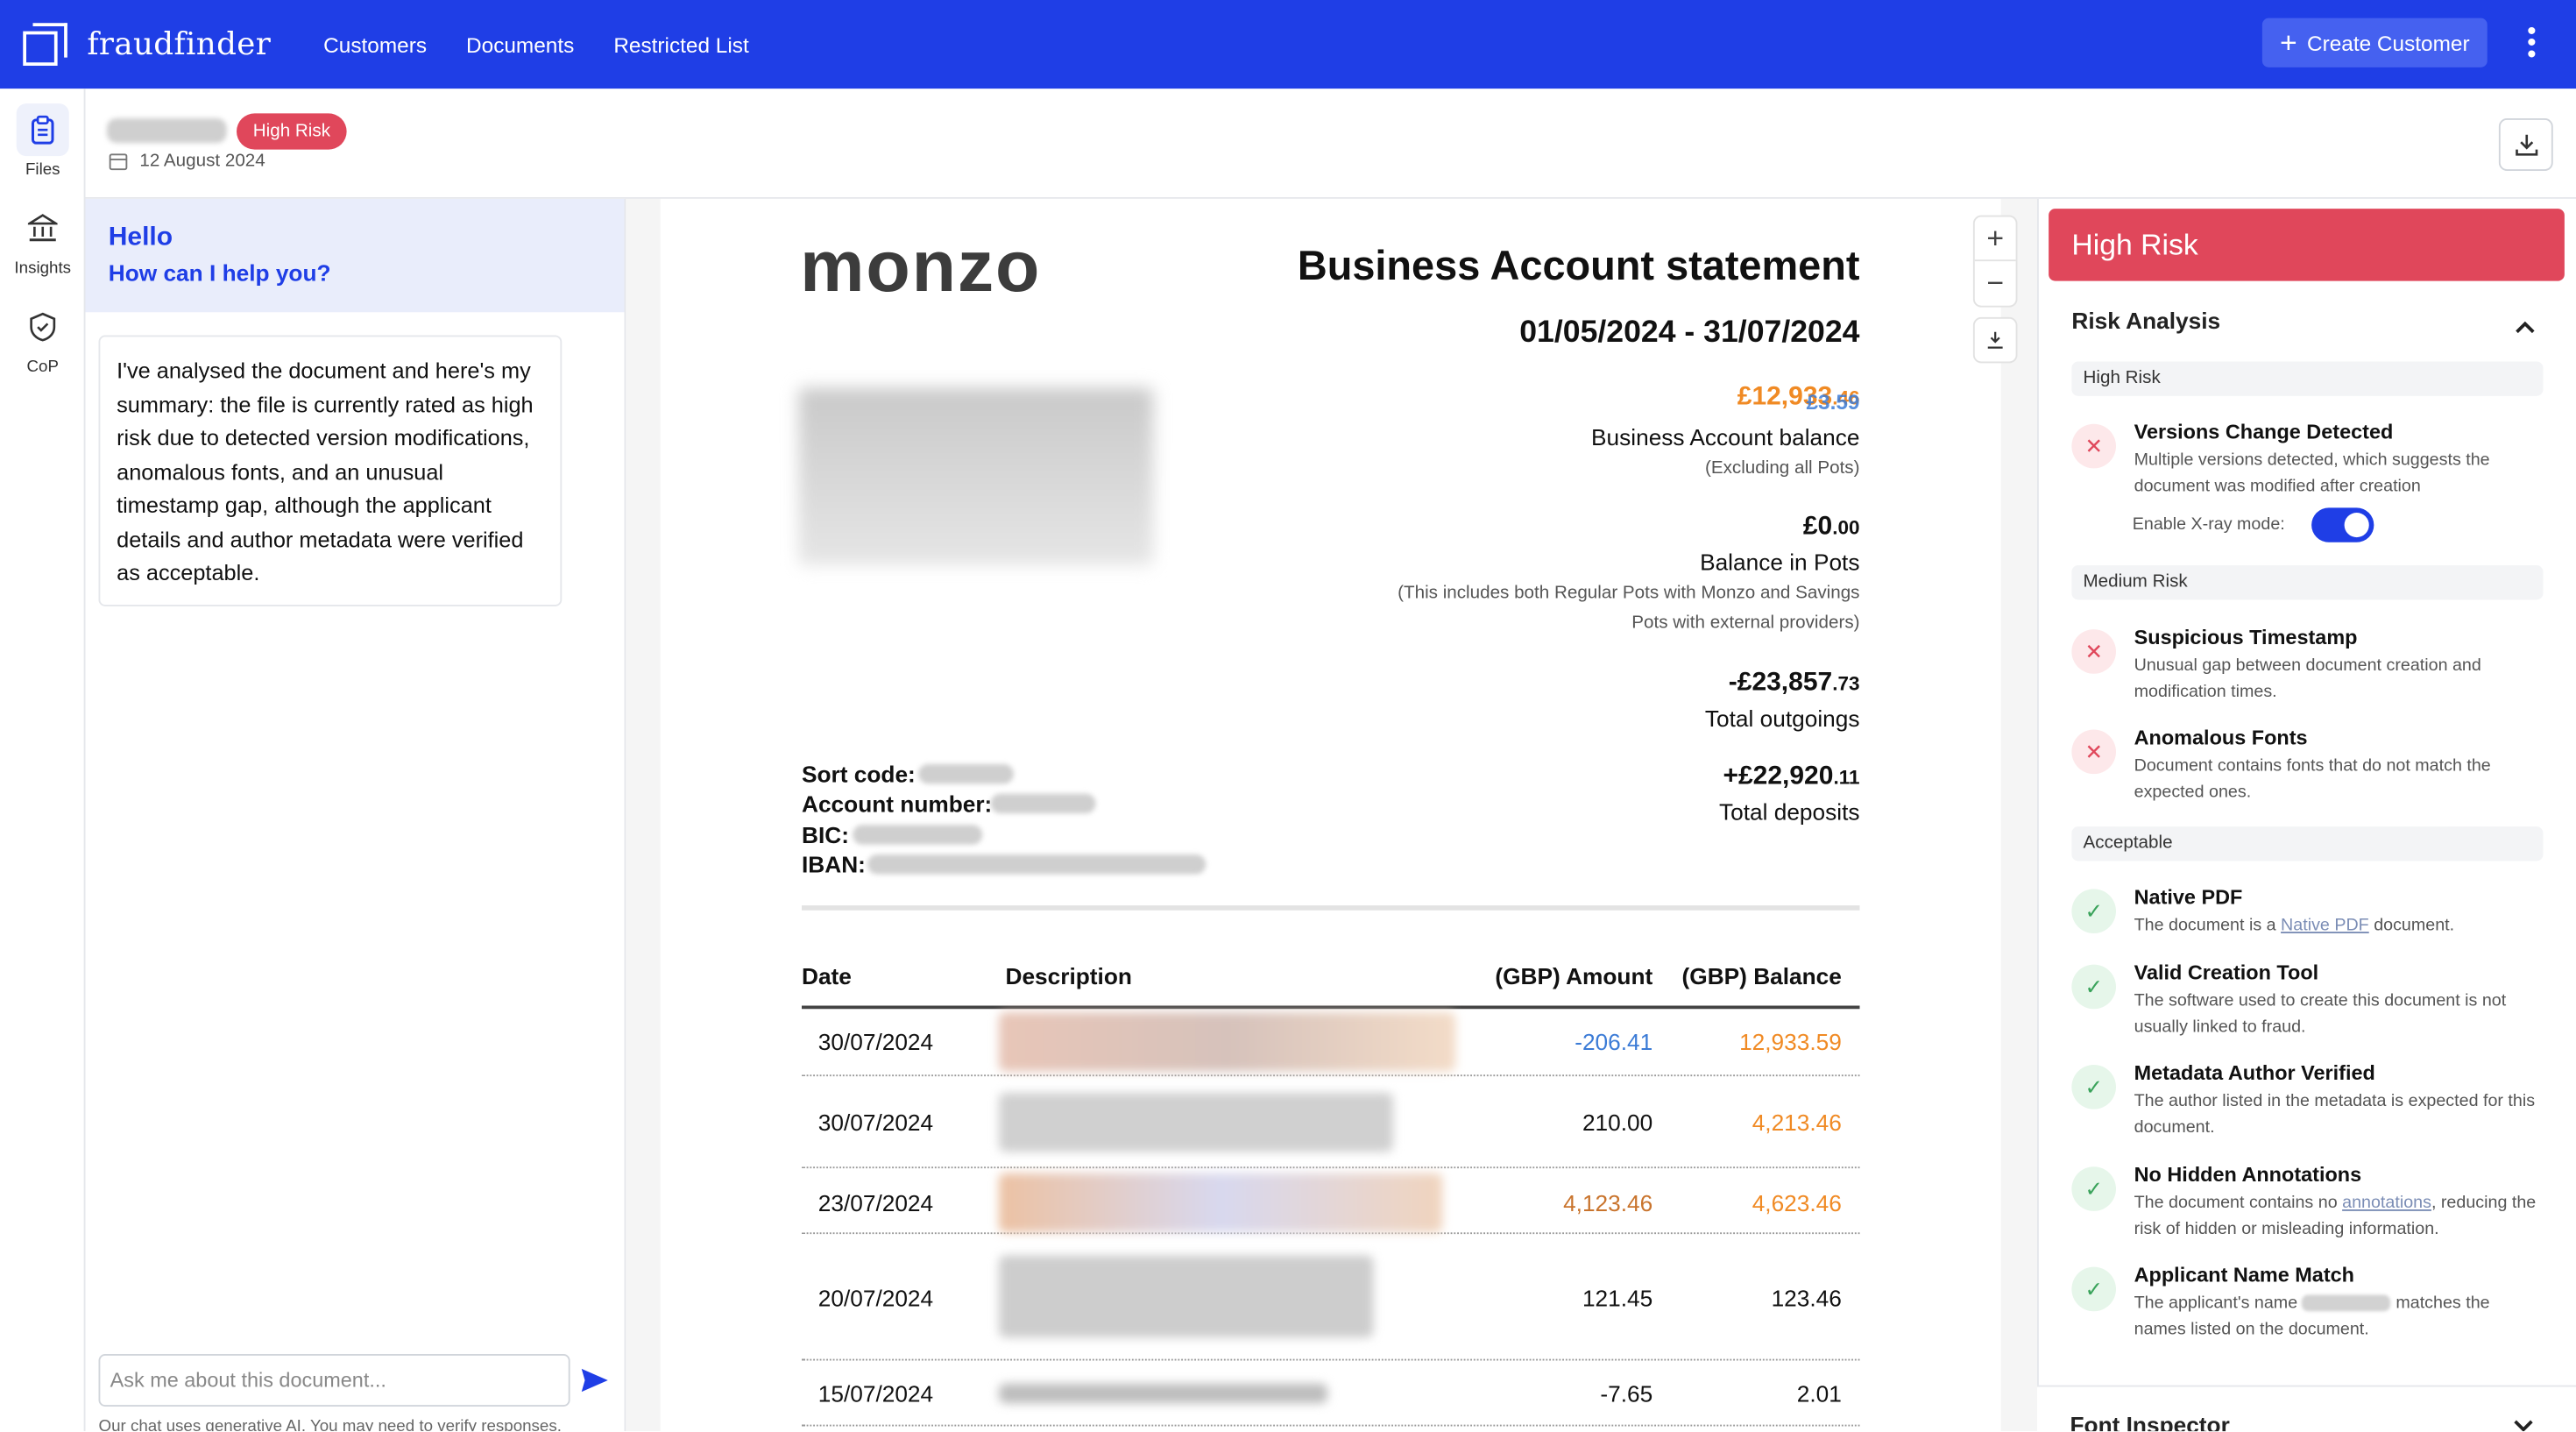 This screenshot has height=1432, width=2576. Describe the element at coordinates (1626, 1393) in the screenshot. I see `row-amount: -7.65` at that location.